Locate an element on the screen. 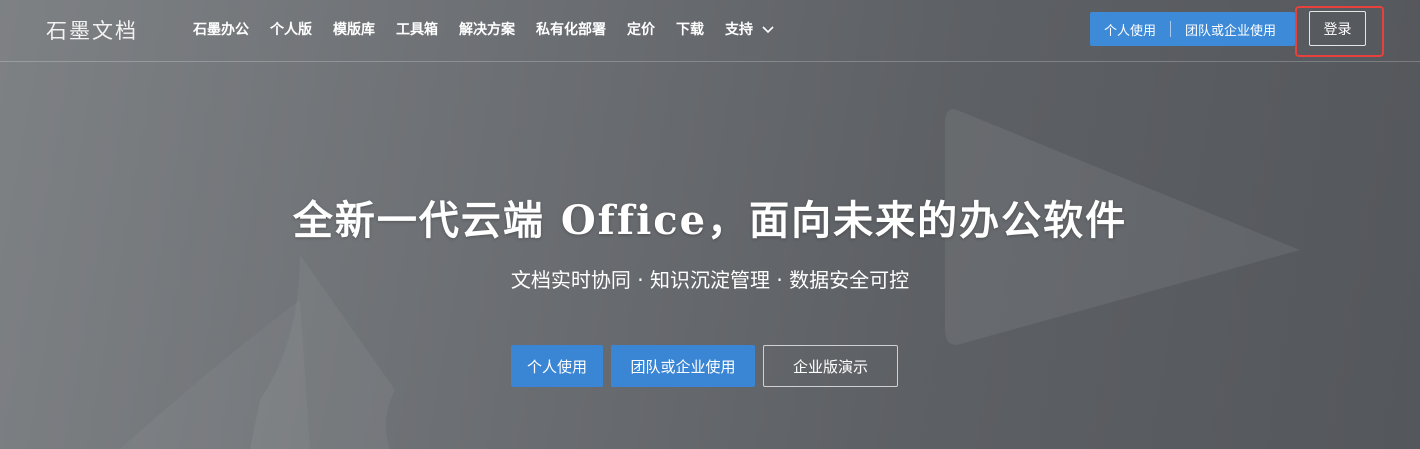 The image size is (1420, 449). nav-item-templates: 模版库 is located at coordinates (354, 29).